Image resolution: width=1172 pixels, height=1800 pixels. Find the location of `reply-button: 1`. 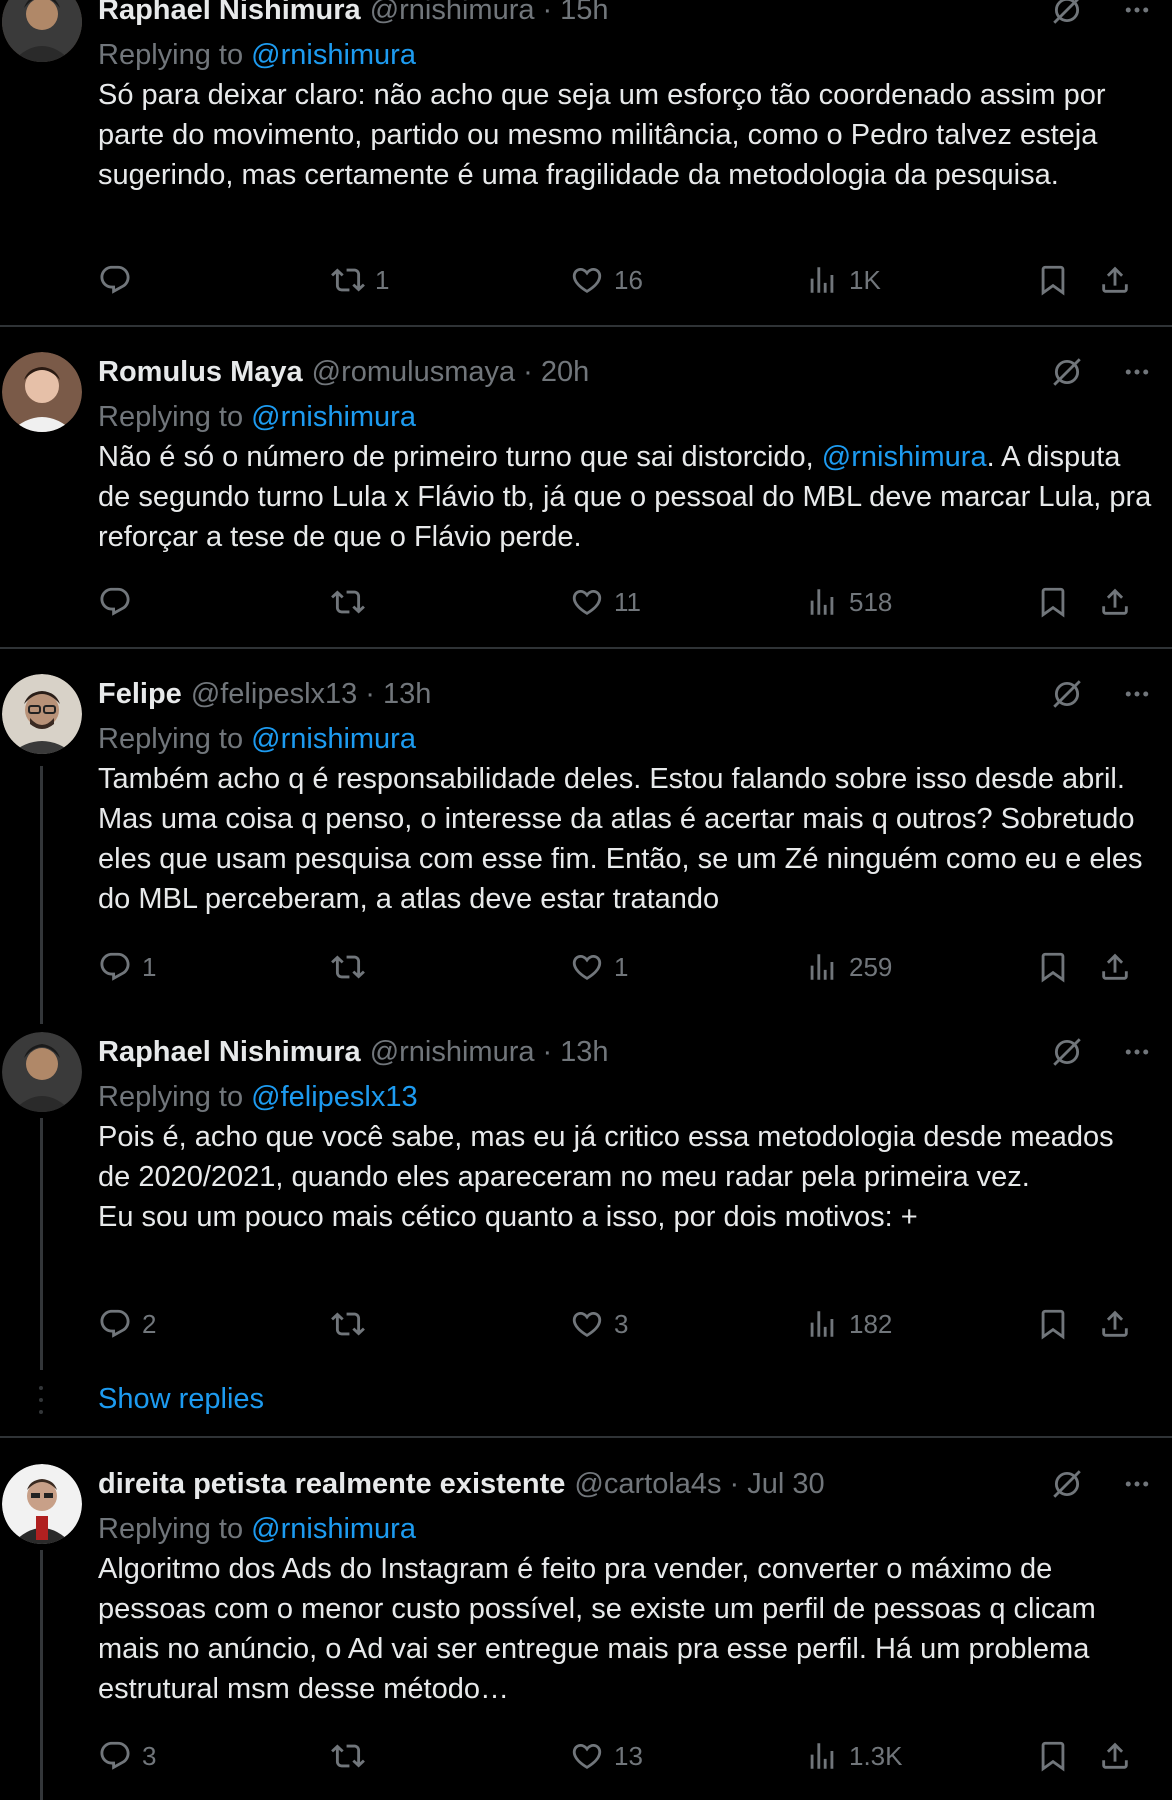

reply-button: 1 is located at coordinates (127, 967).